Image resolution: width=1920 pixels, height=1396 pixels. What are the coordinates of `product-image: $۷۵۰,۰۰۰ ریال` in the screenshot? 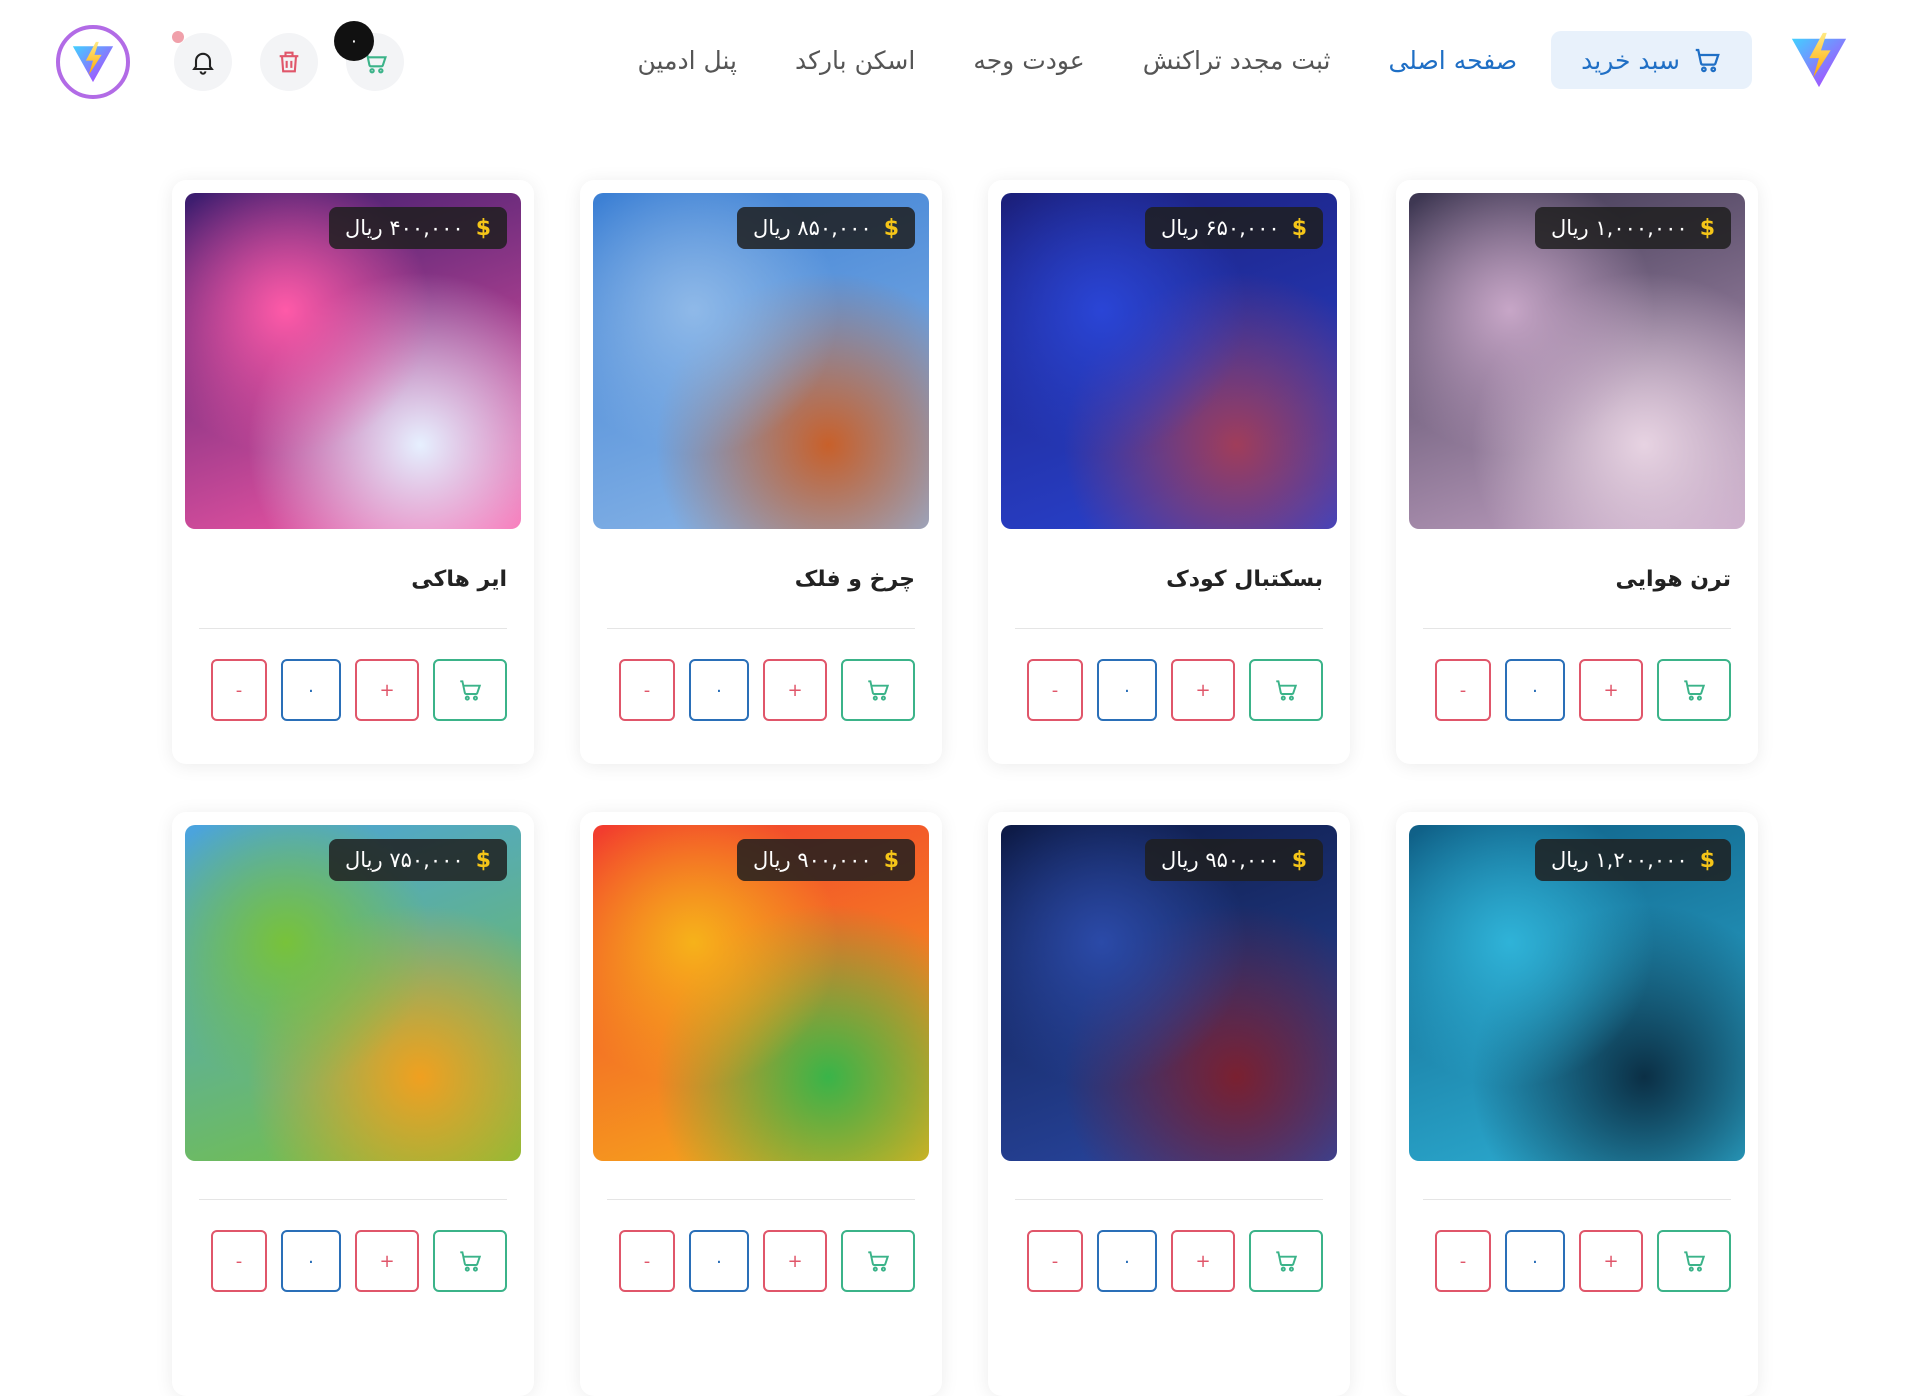 It's located at (353, 993).